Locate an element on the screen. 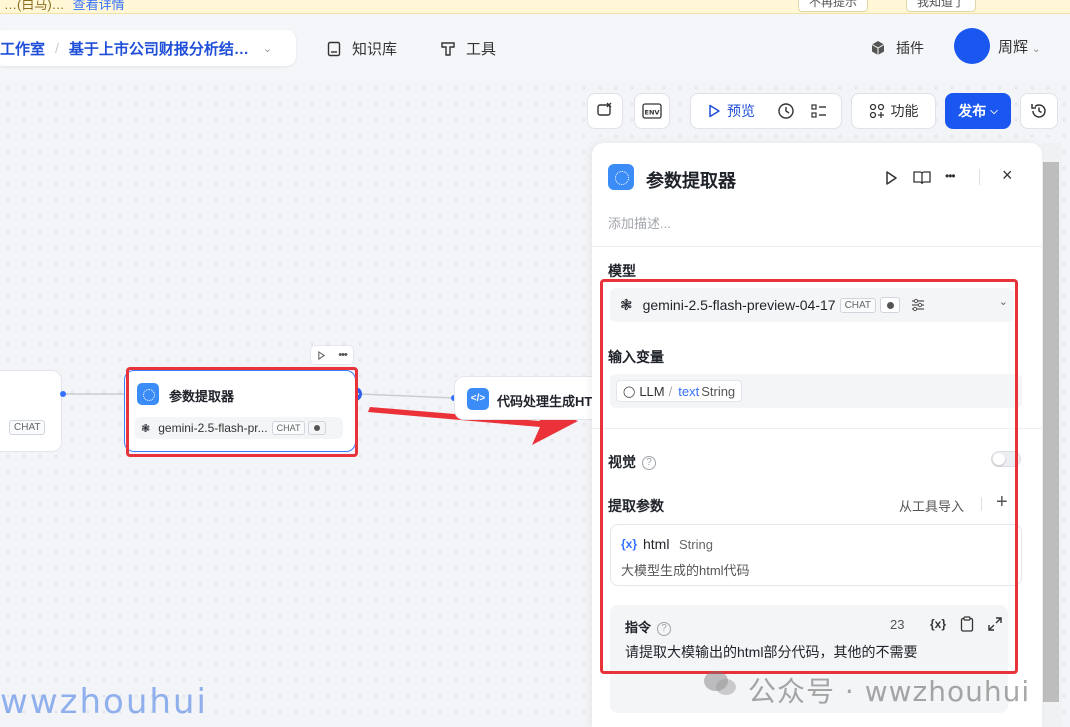  node-title: 代码处理生成HTM is located at coordinates (550, 401).